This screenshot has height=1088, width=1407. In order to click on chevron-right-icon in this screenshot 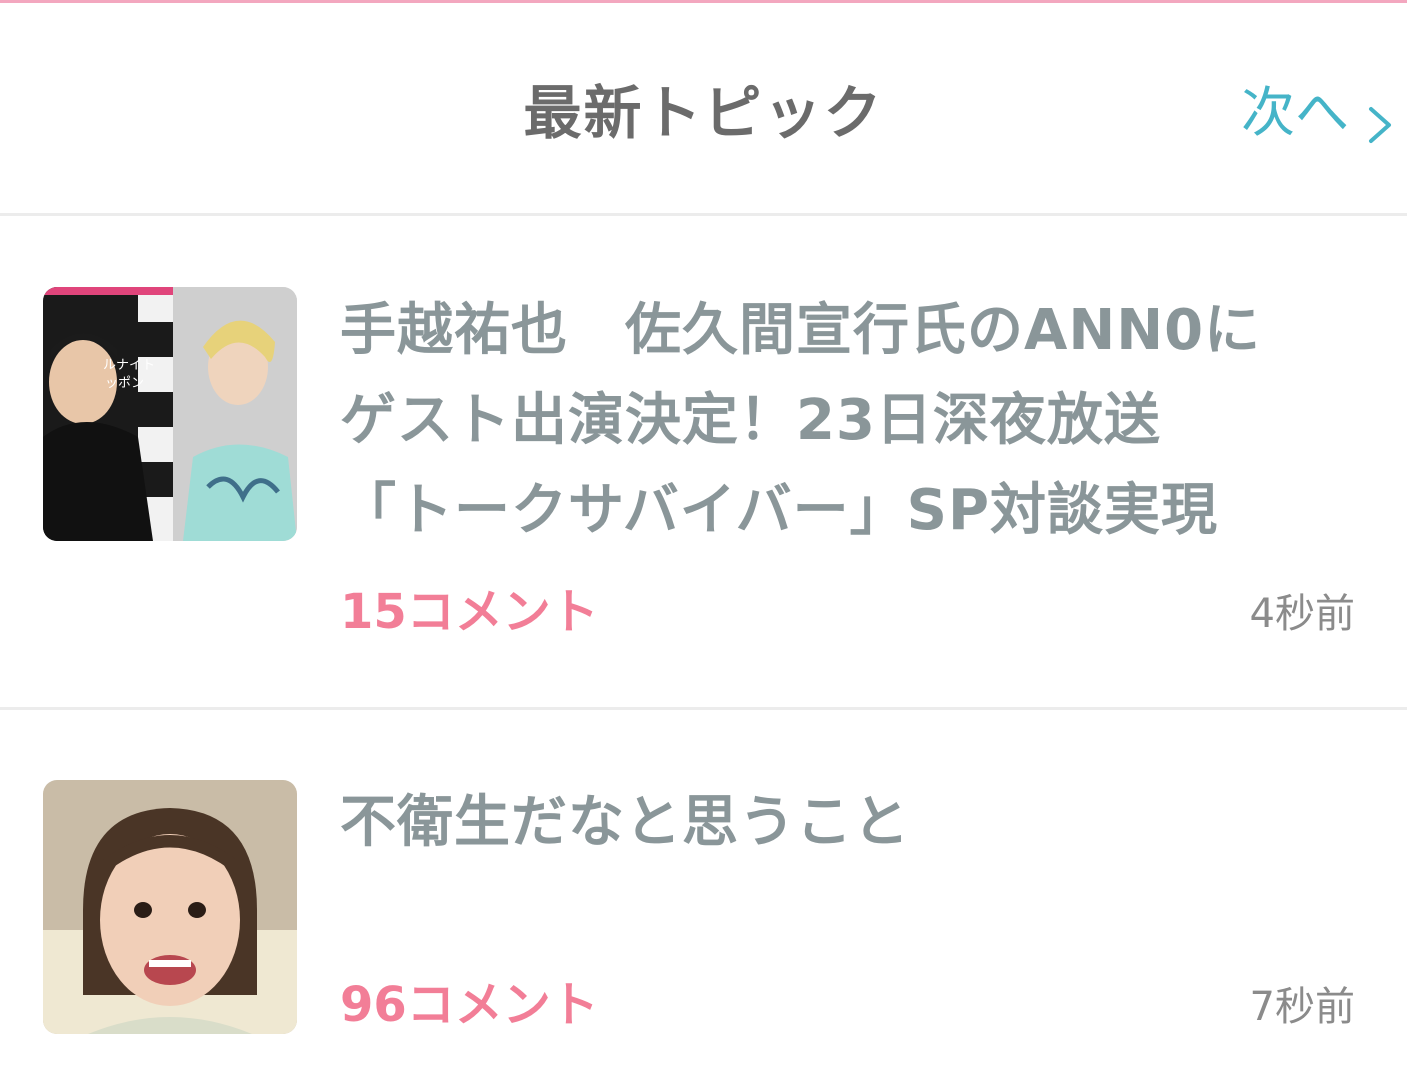, I will do `click(1380, 117)`.